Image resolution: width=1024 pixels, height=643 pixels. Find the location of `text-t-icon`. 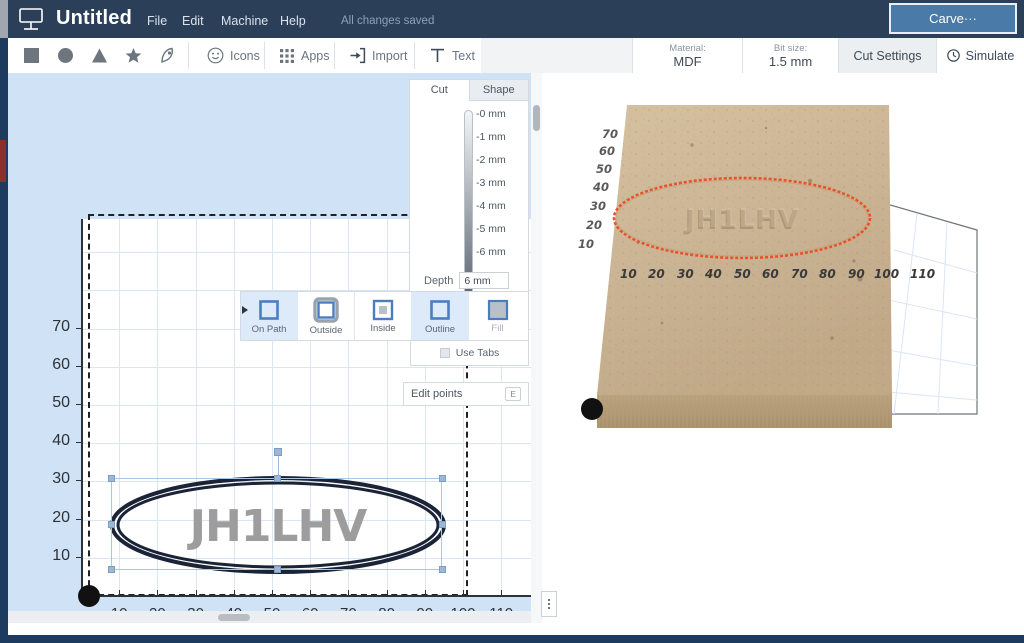

text-t-icon is located at coordinates (437, 55).